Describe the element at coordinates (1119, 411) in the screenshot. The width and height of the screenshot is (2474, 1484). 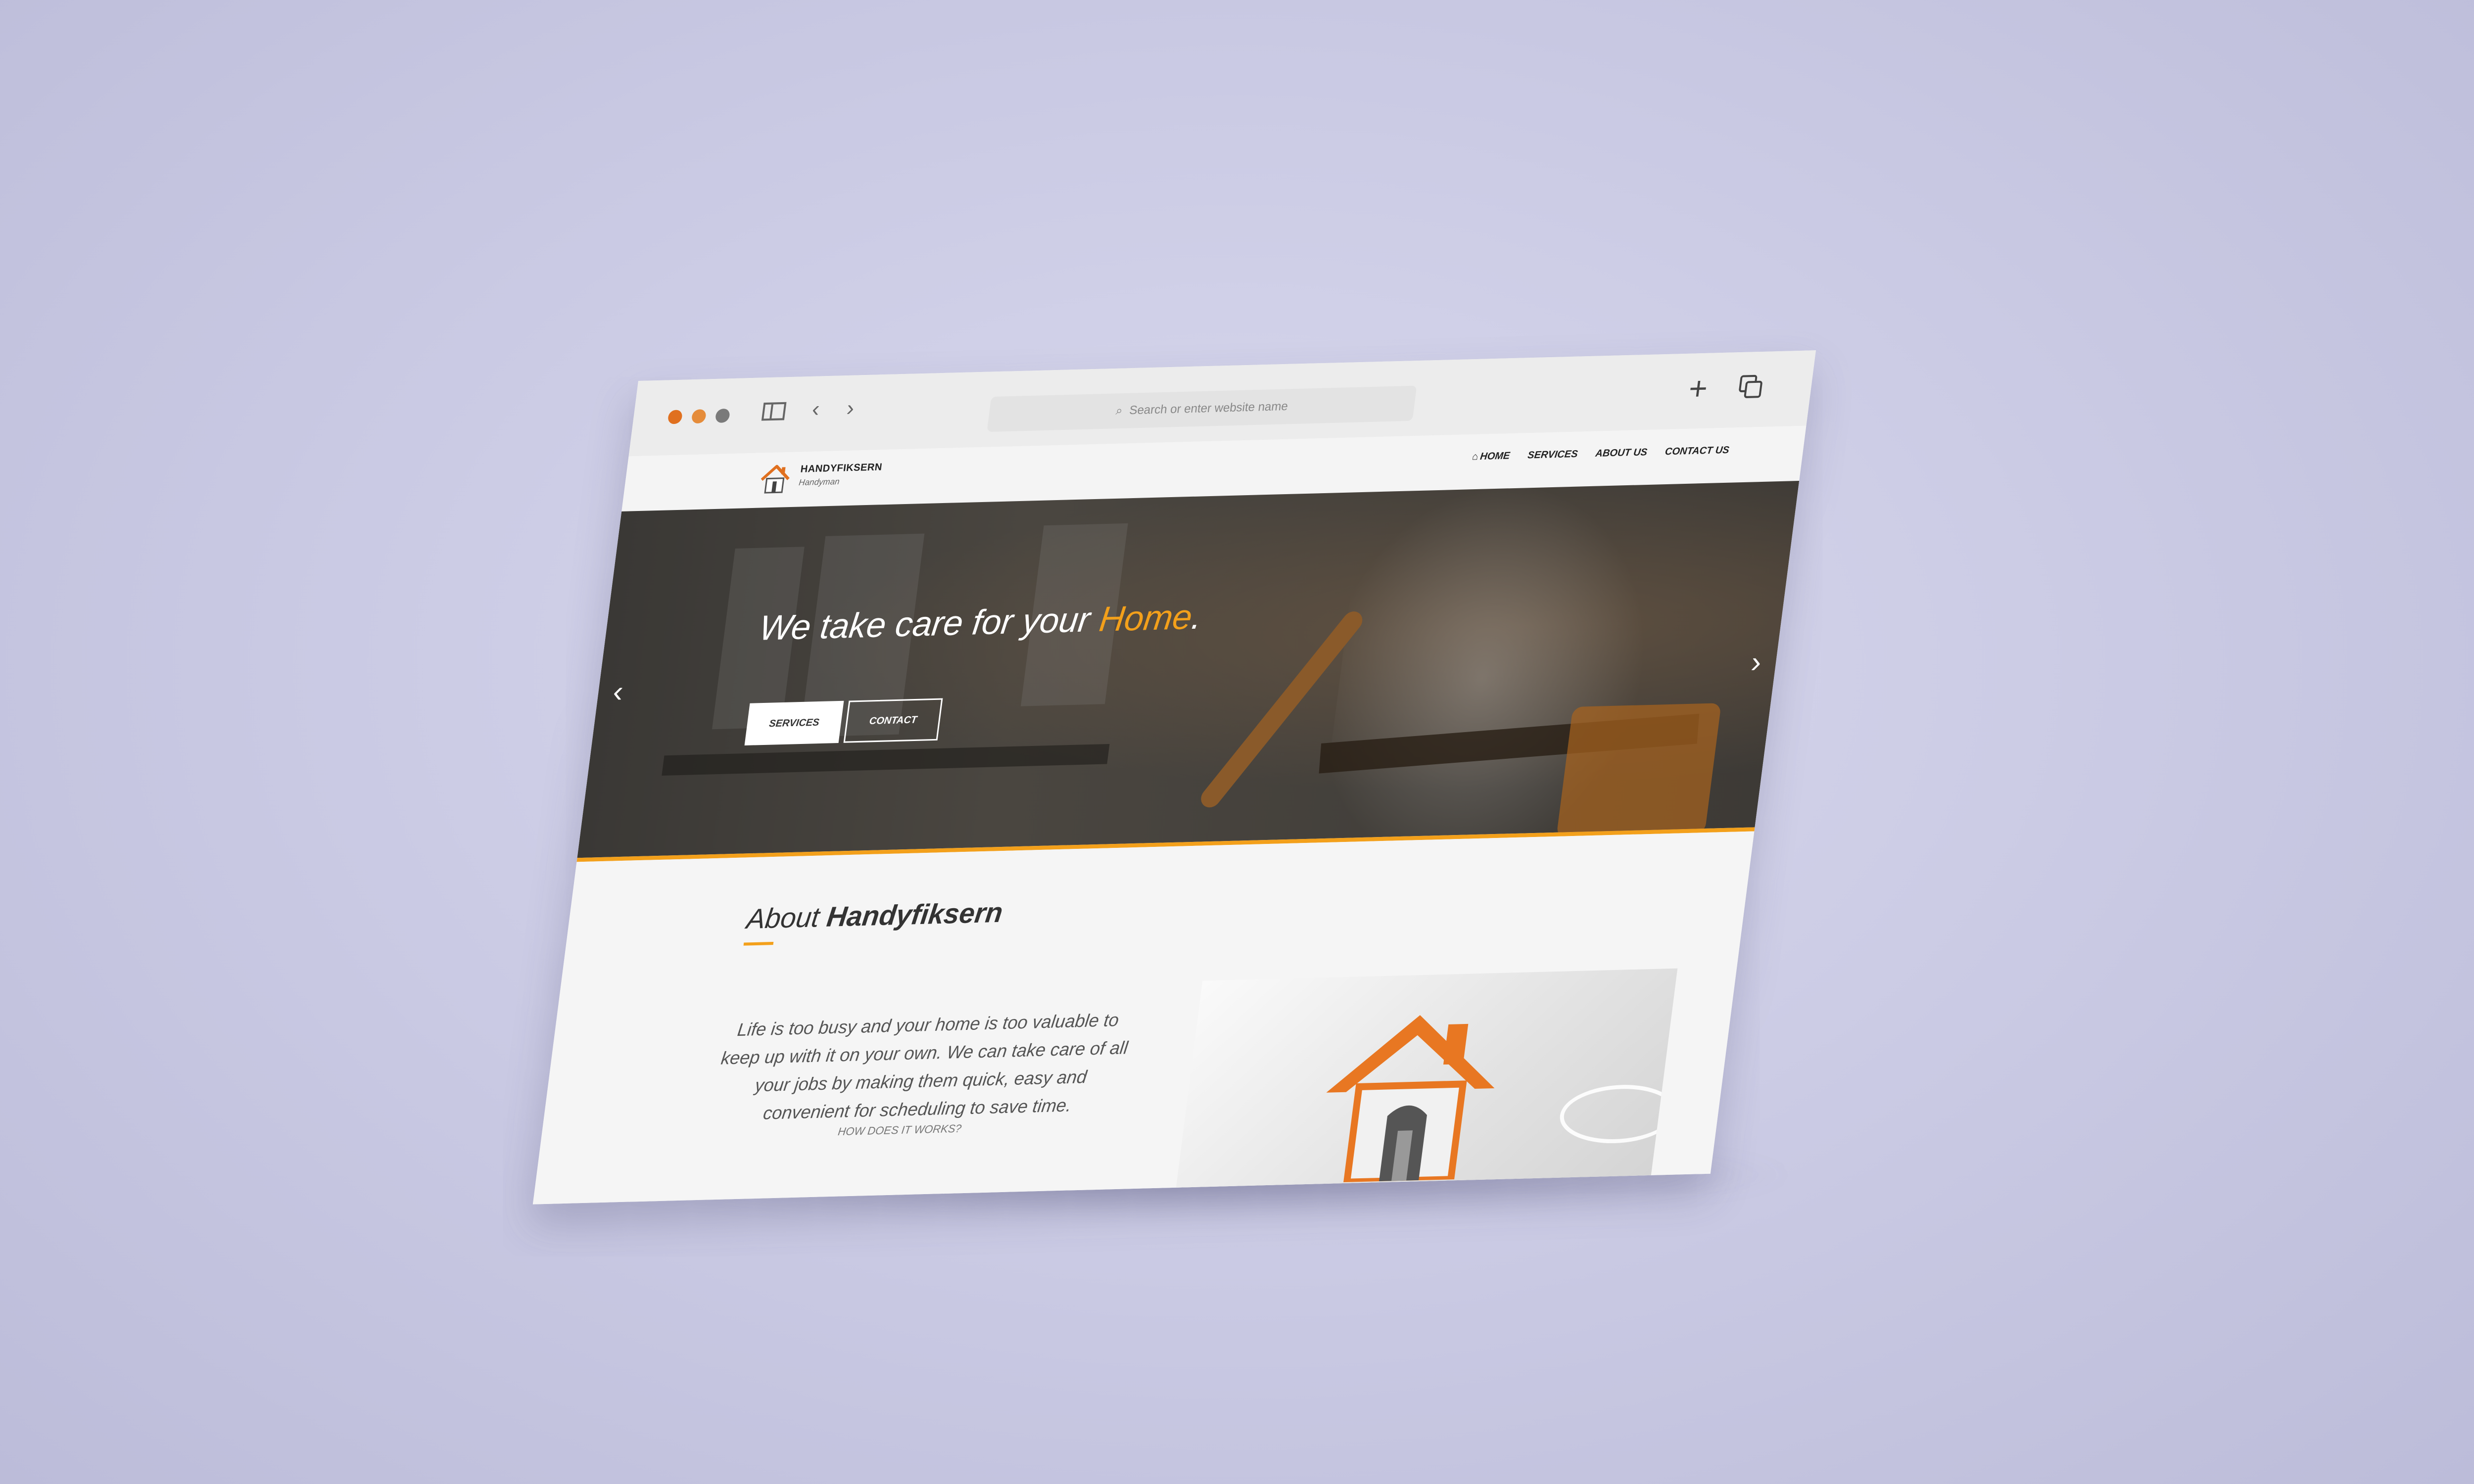
I see `search-icon: ⌕` at that location.